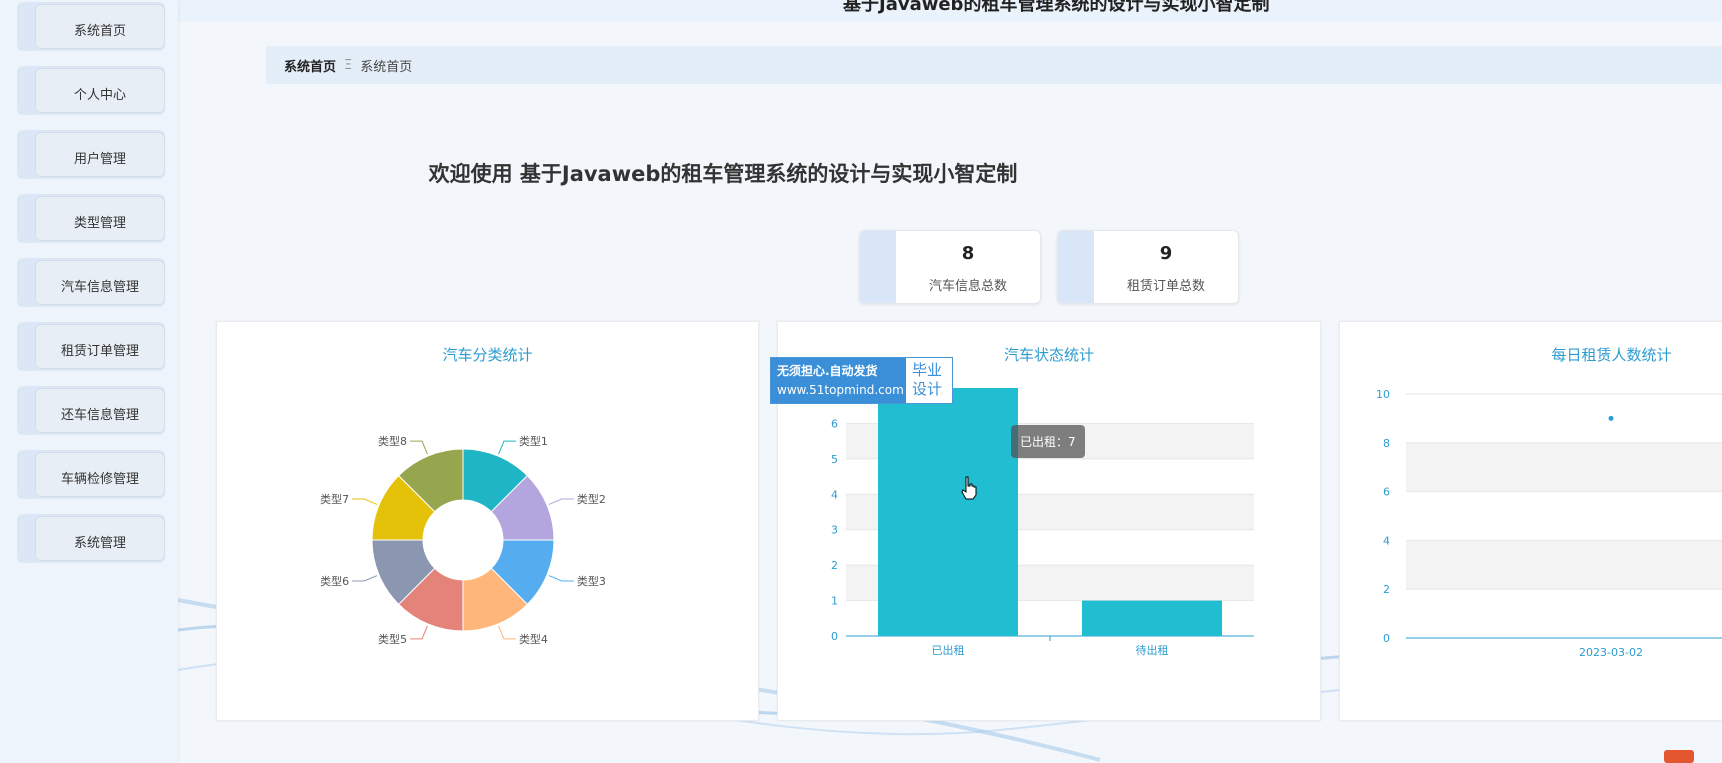  What do you see at coordinates (1679, 756) in the screenshot?
I see `corner-logo-icon` at bounding box center [1679, 756].